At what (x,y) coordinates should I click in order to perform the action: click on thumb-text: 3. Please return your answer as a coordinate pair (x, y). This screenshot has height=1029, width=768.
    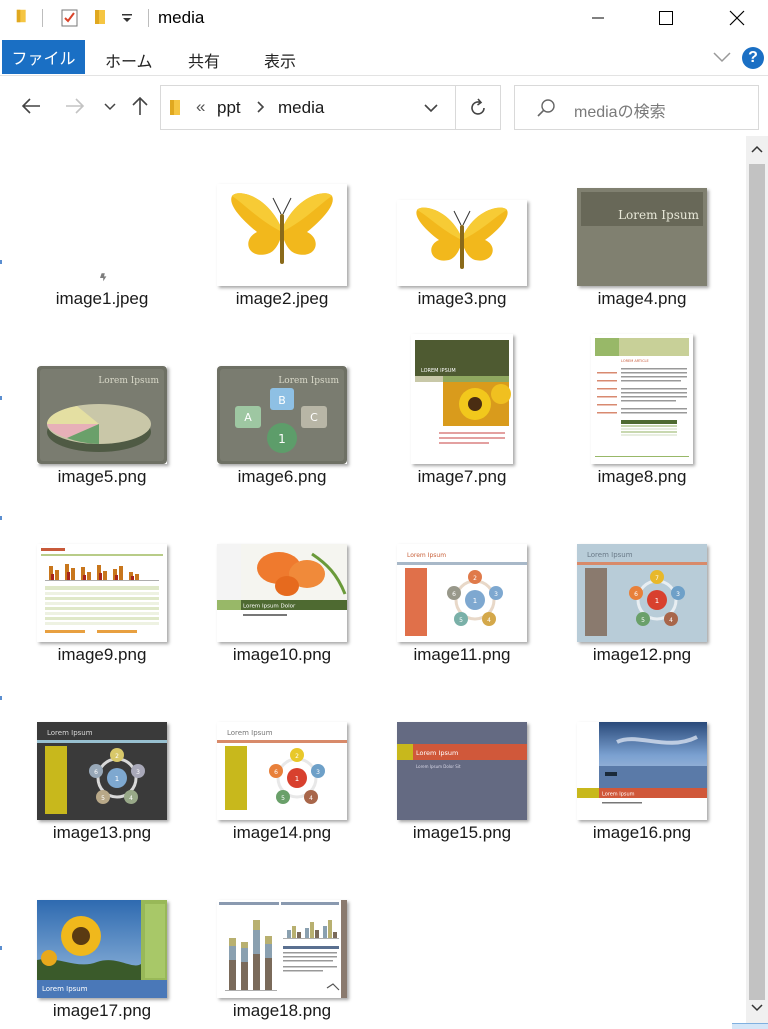
    Looking at the image, I should click on (496, 594).